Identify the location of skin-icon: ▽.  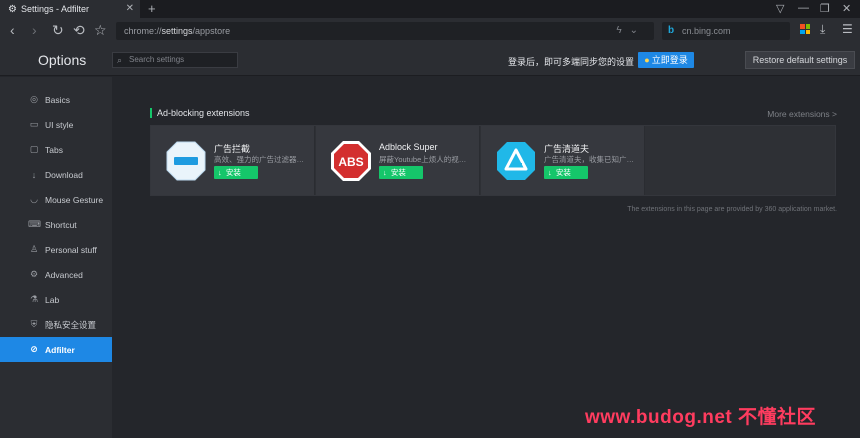
(780, 8).